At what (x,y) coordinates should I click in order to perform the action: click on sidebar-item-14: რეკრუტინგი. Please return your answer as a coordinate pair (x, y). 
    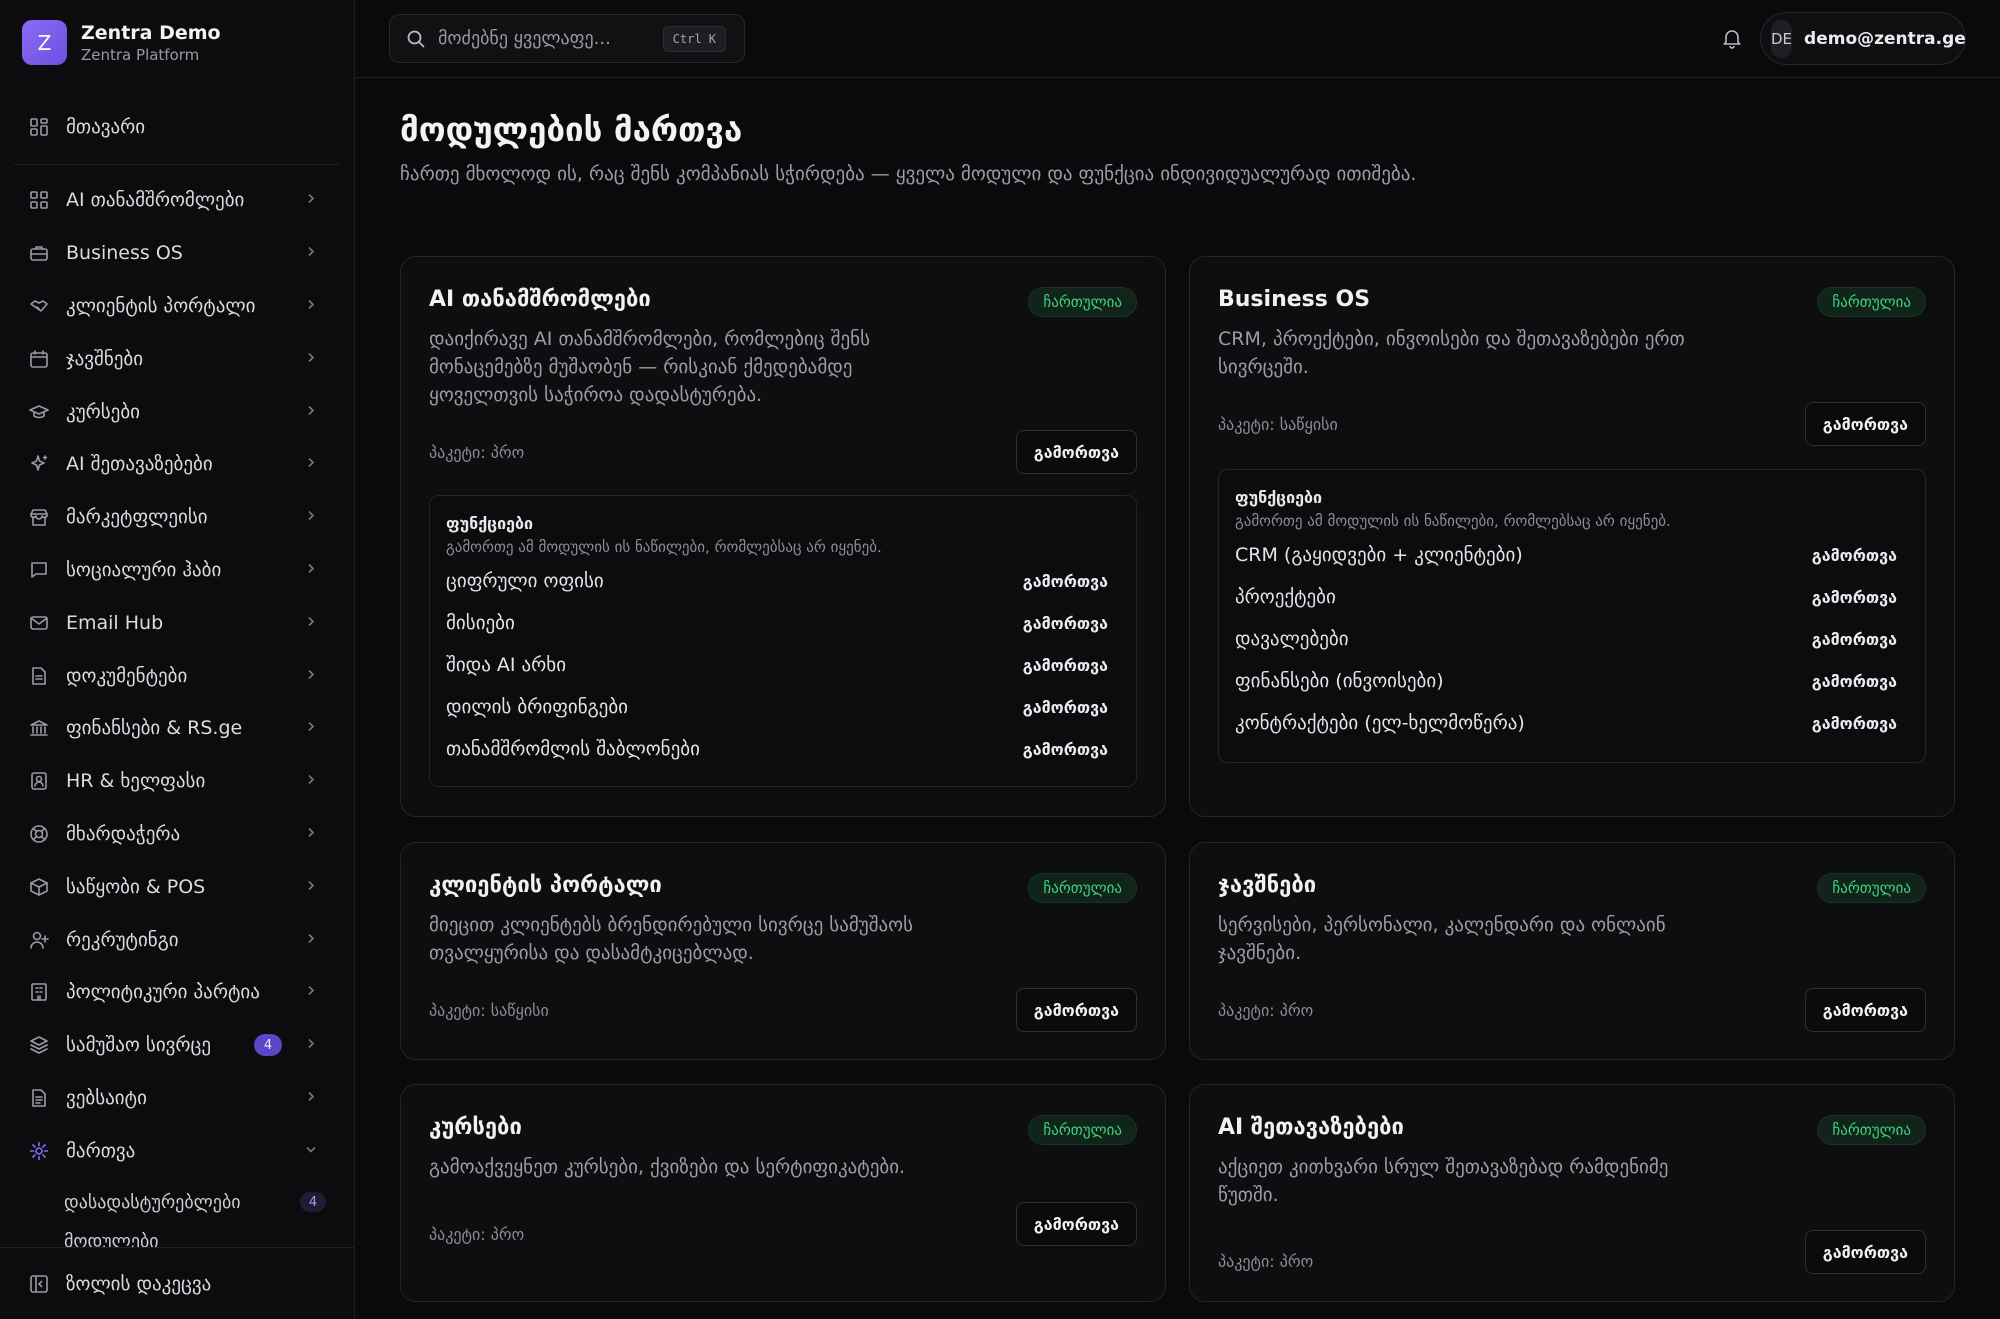
    Looking at the image, I should click on (177, 939).